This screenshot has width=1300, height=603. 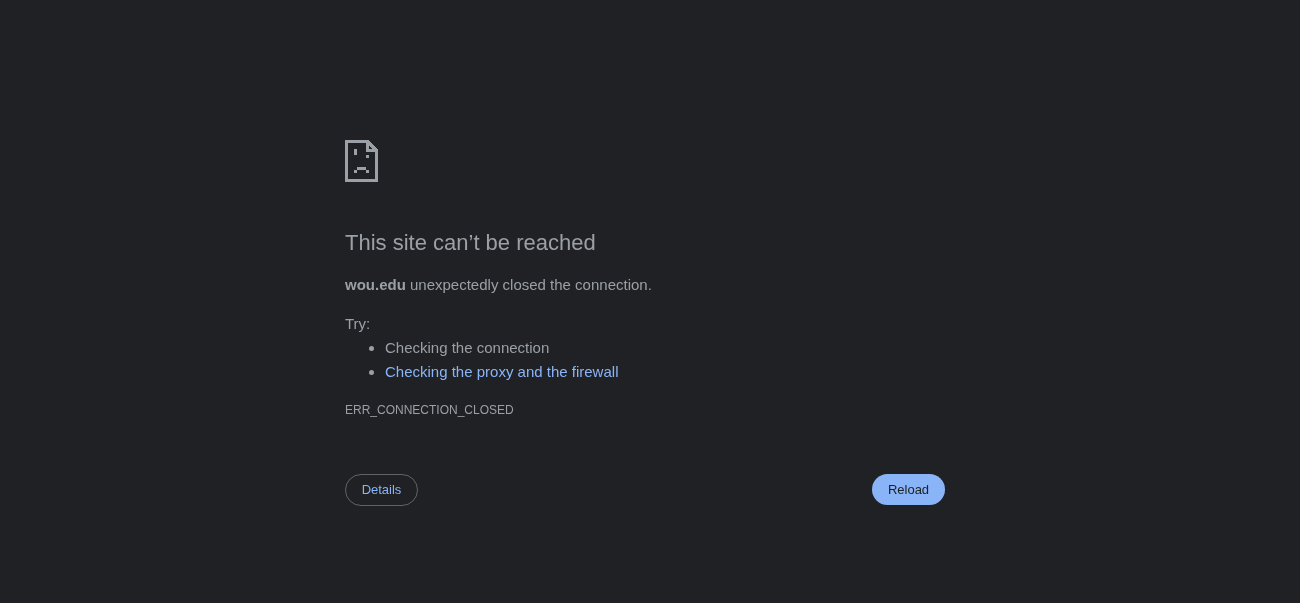 I want to click on suggestion-link: Checking the proxy and the firewall, so click(x=502, y=372).